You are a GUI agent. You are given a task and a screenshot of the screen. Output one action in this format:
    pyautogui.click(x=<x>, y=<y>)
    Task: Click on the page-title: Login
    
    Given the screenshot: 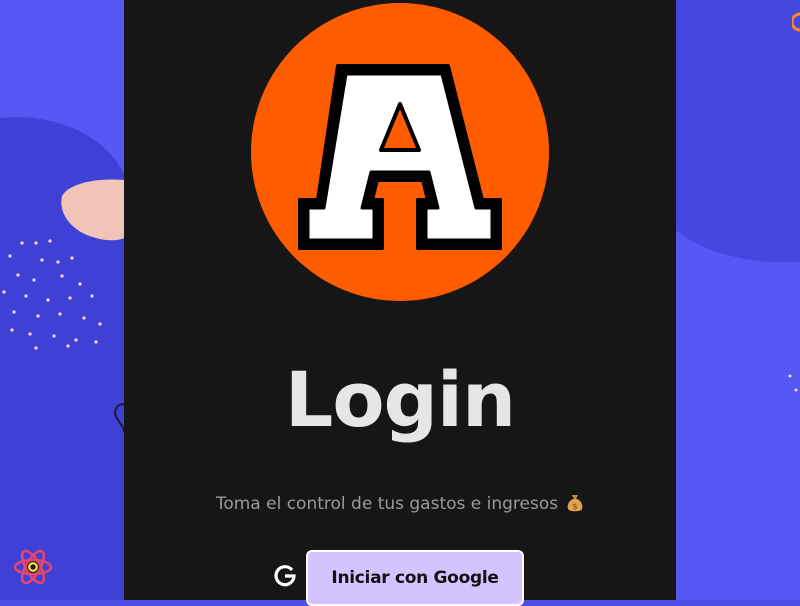 What is the action you would take?
    pyautogui.click(x=400, y=399)
    